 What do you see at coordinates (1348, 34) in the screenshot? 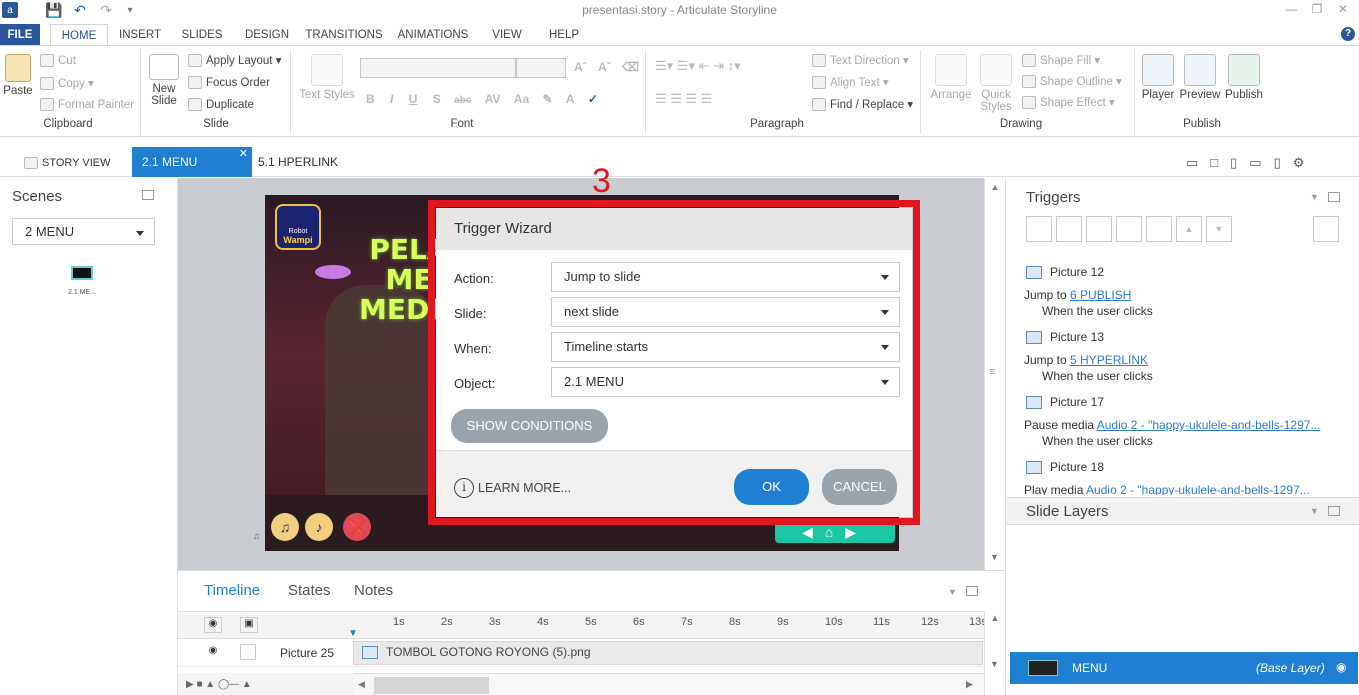
I see `help-icon: ?` at bounding box center [1348, 34].